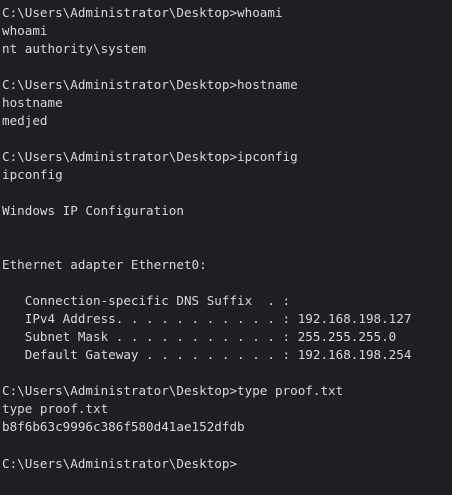  I want to click on prompt-line-hostname: C:\Users\Administrator\Desktop>hostname, so click(150, 84).